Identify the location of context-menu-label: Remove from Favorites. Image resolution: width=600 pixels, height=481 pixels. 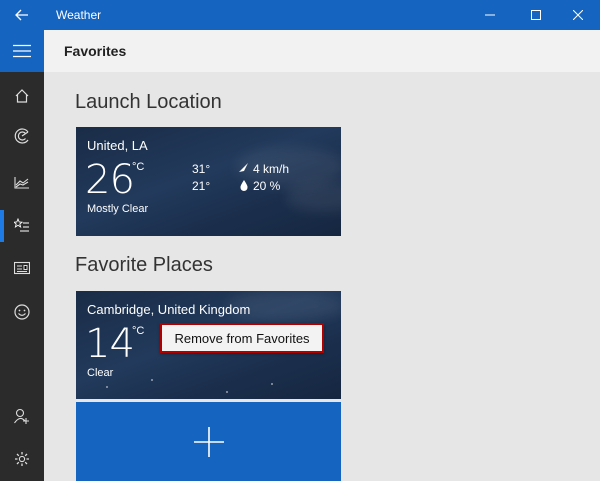
(242, 338).